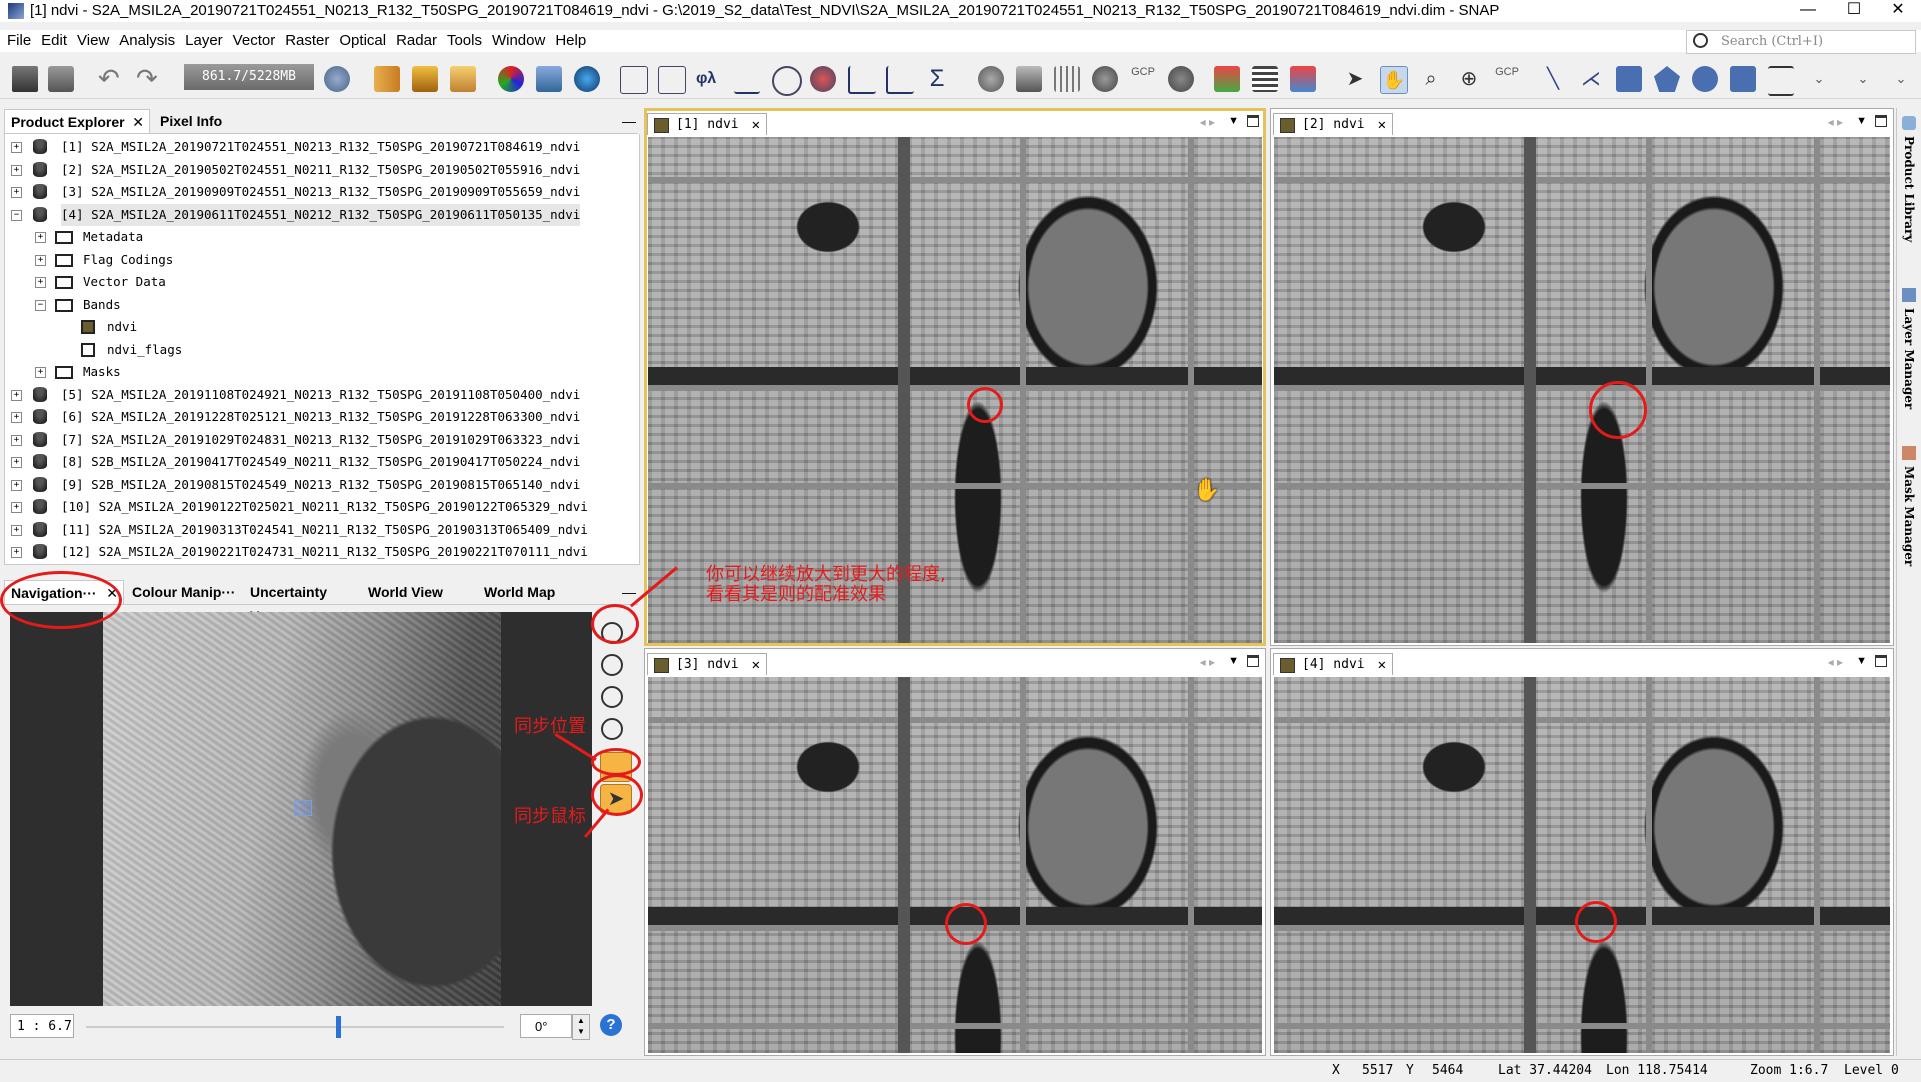  I want to click on information-icon, so click(787, 81).